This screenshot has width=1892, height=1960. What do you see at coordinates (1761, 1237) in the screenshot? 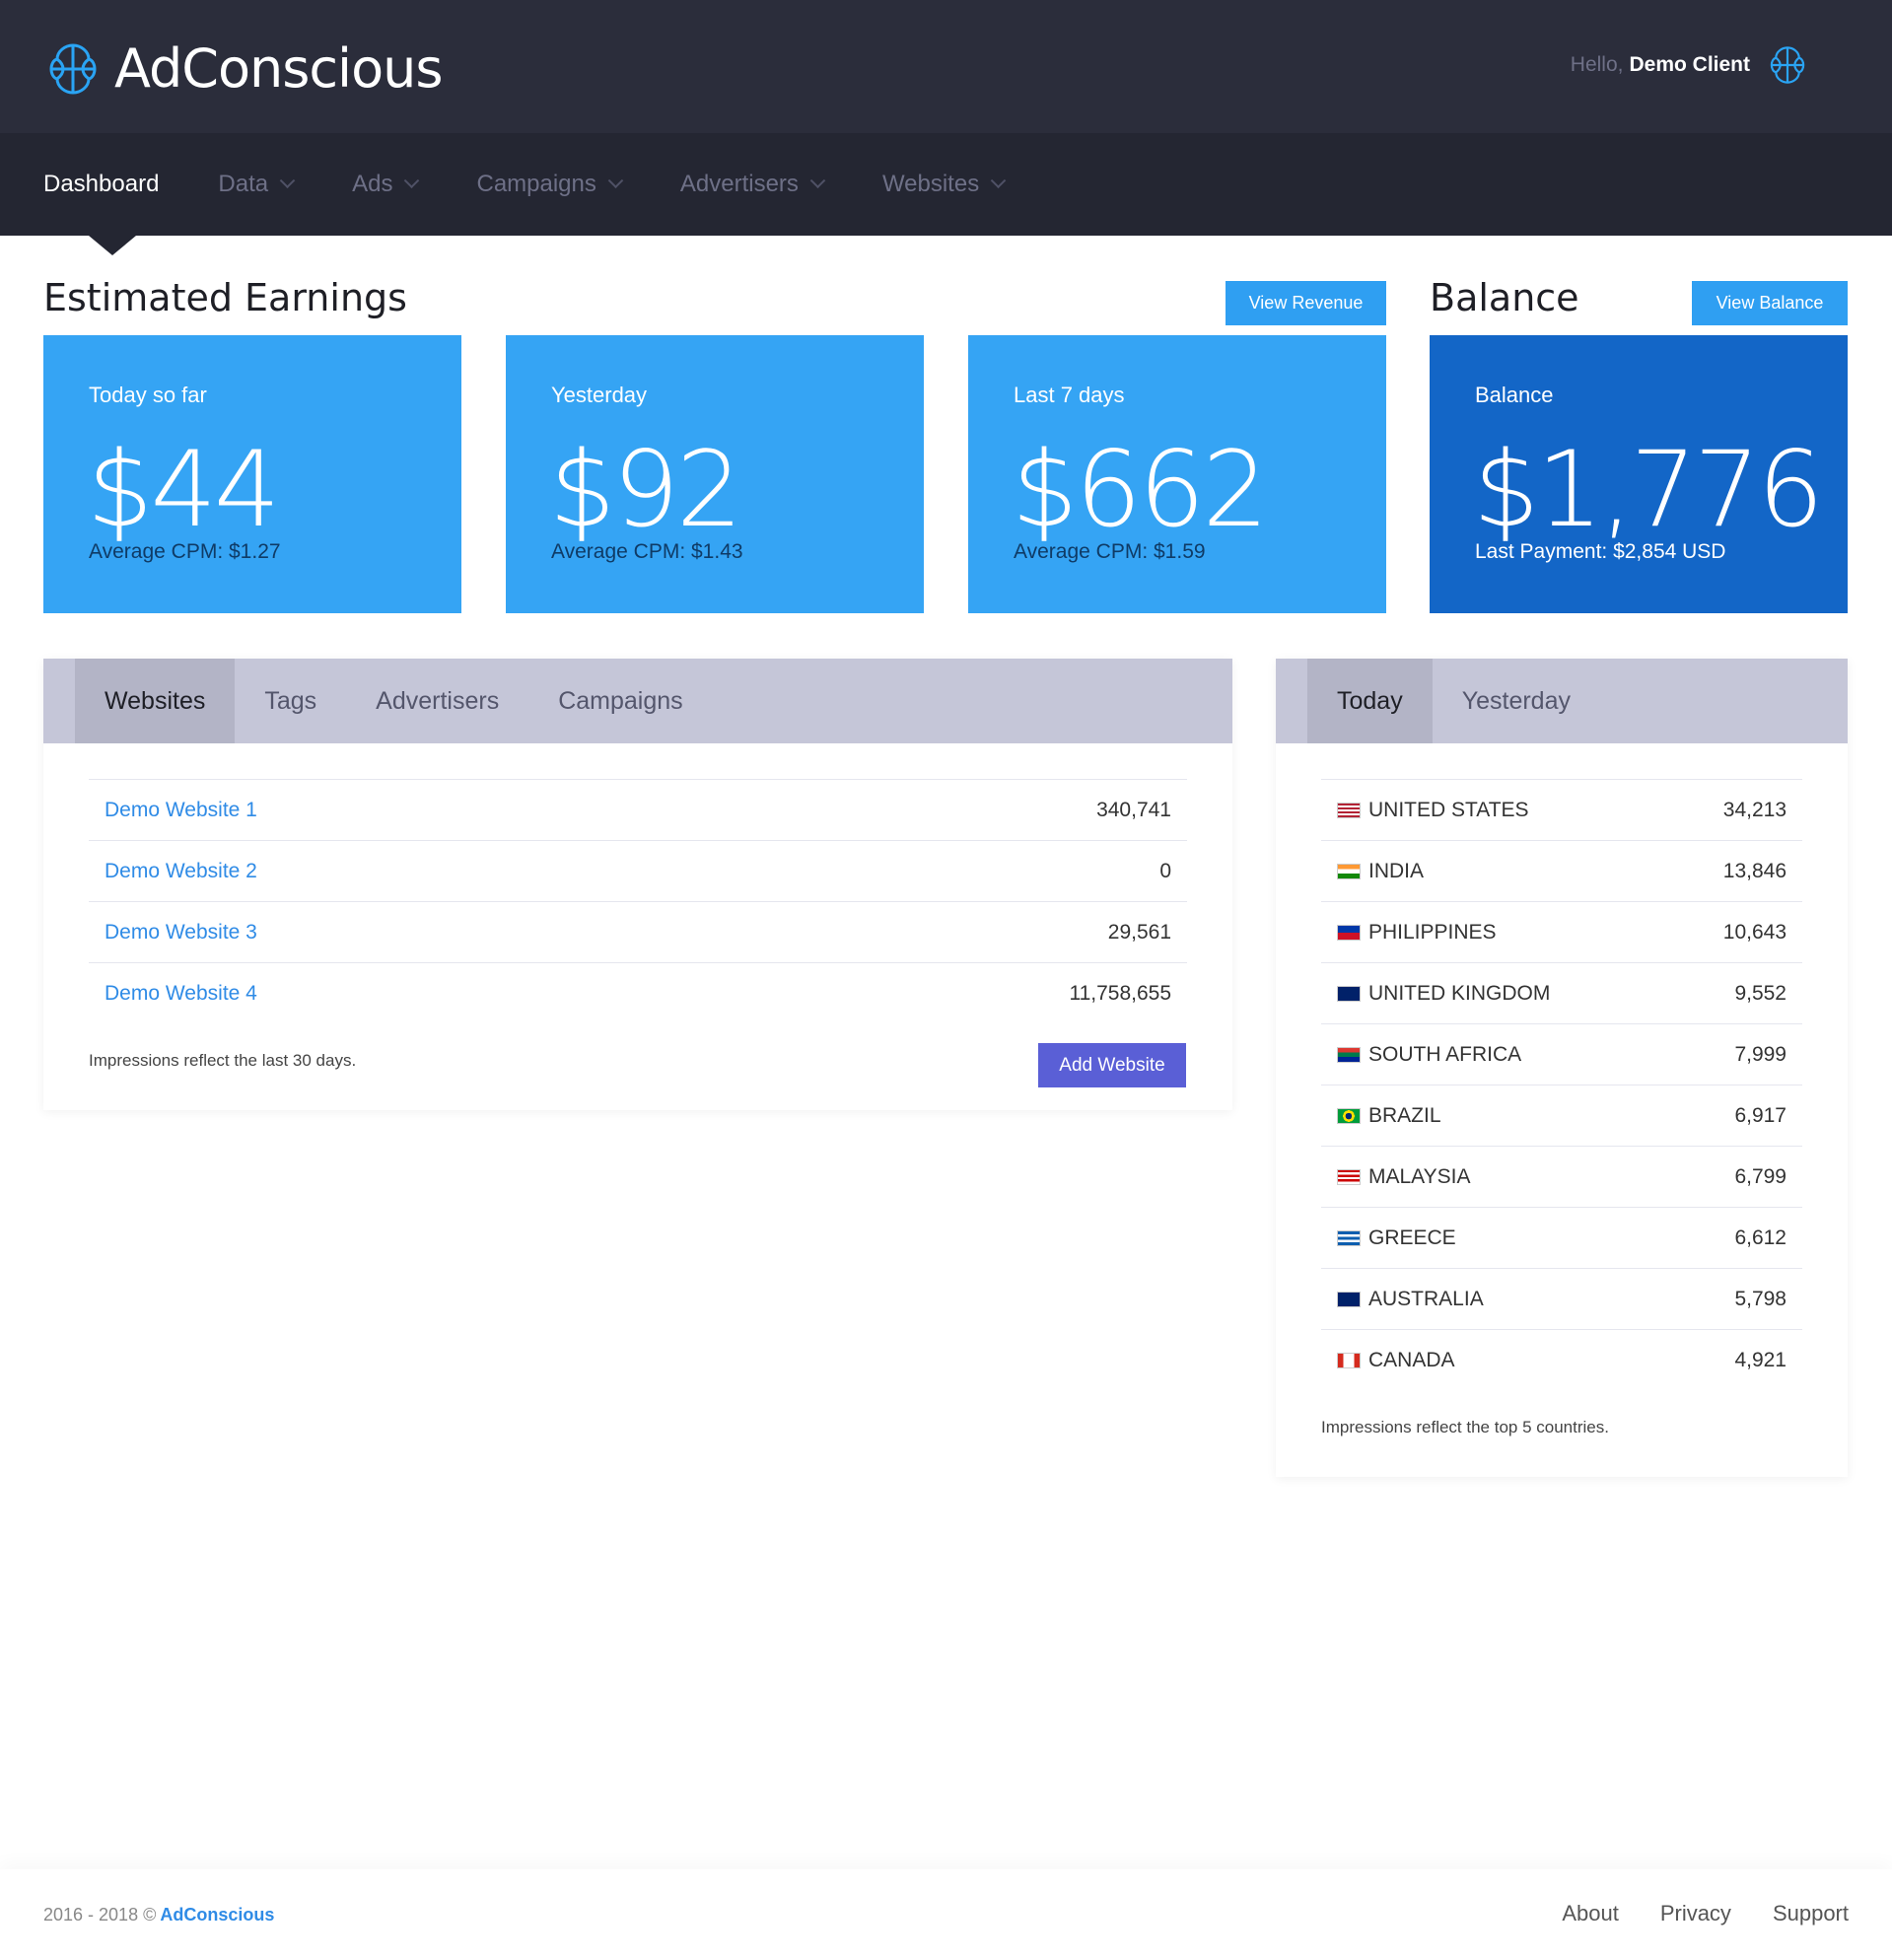
I see `impressions-value: 6,612` at bounding box center [1761, 1237].